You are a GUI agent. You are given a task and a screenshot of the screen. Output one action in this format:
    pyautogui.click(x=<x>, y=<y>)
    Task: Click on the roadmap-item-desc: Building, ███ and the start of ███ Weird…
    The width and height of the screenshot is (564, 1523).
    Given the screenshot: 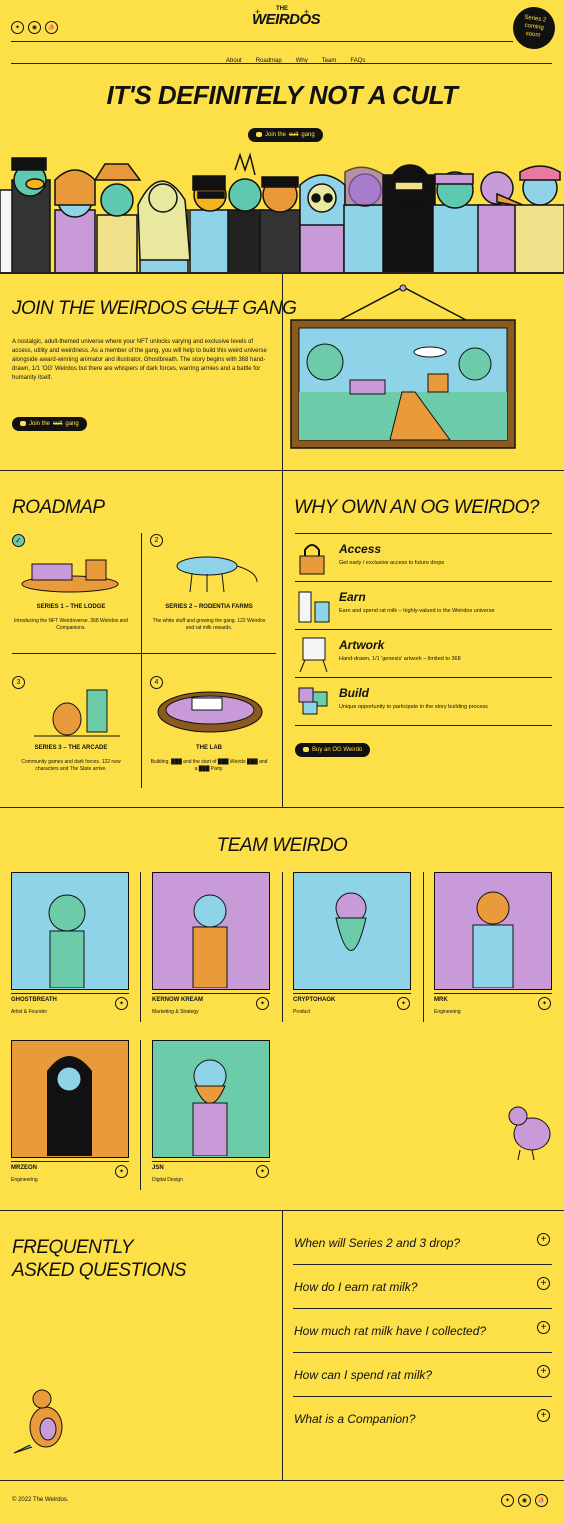 What is the action you would take?
    pyautogui.click(x=209, y=766)
    